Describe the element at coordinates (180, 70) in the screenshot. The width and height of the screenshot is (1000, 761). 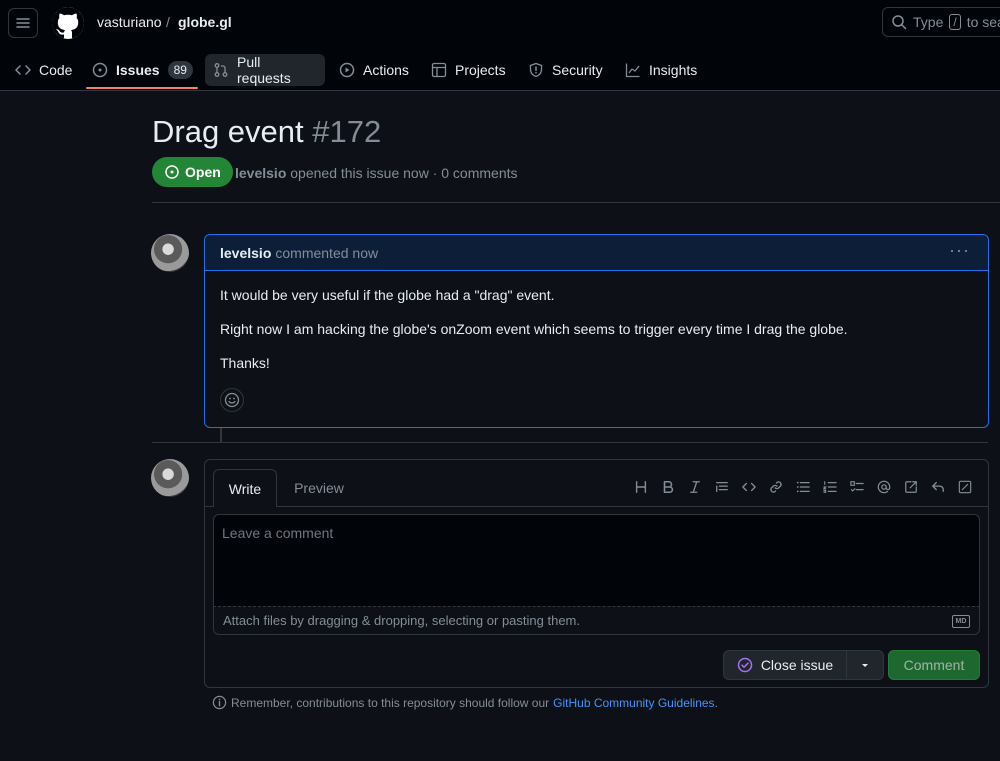
I see `issues-count-badge: 89` at that location.